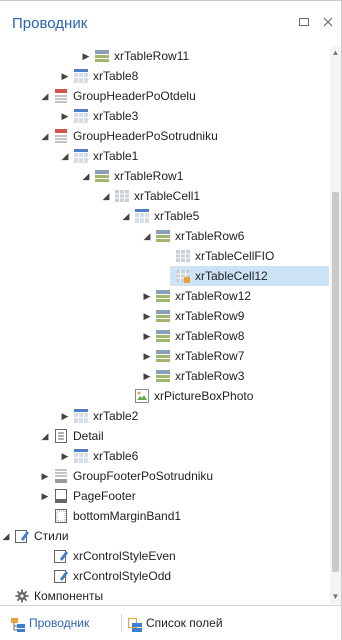 This screenshot has width=342, height=640. What do you see at coordinates (164, 595) in the screenshot?
I see `tree-node-components: Компоненты` at bounding box center [164, 595].